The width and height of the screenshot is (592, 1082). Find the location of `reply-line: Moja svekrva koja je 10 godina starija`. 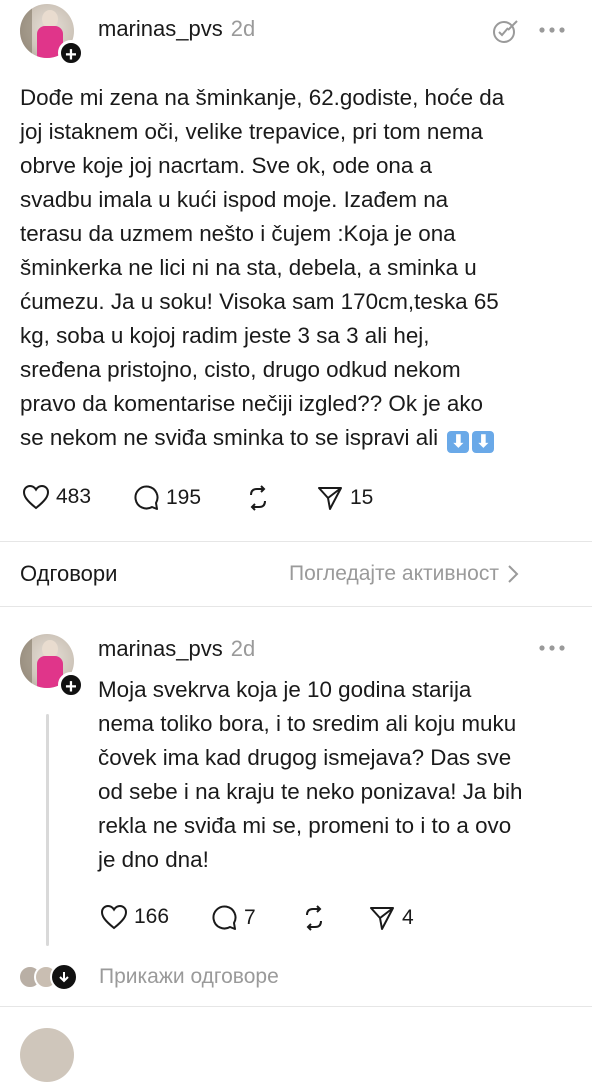

reply-line: Moja svekrva koja je 10 godina starija is located at coordinates (285, 689).